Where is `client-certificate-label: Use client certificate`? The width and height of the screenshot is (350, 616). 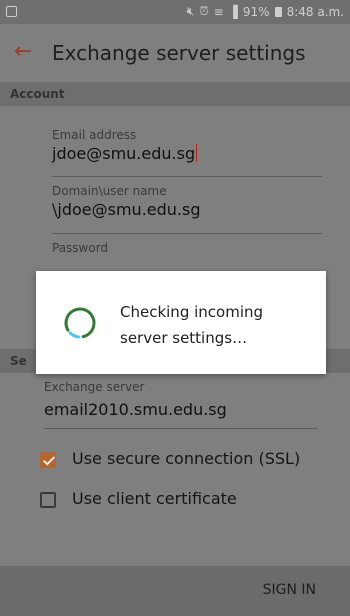
client-certificate-label: Use client certificate is located at coordinates (154, 498).